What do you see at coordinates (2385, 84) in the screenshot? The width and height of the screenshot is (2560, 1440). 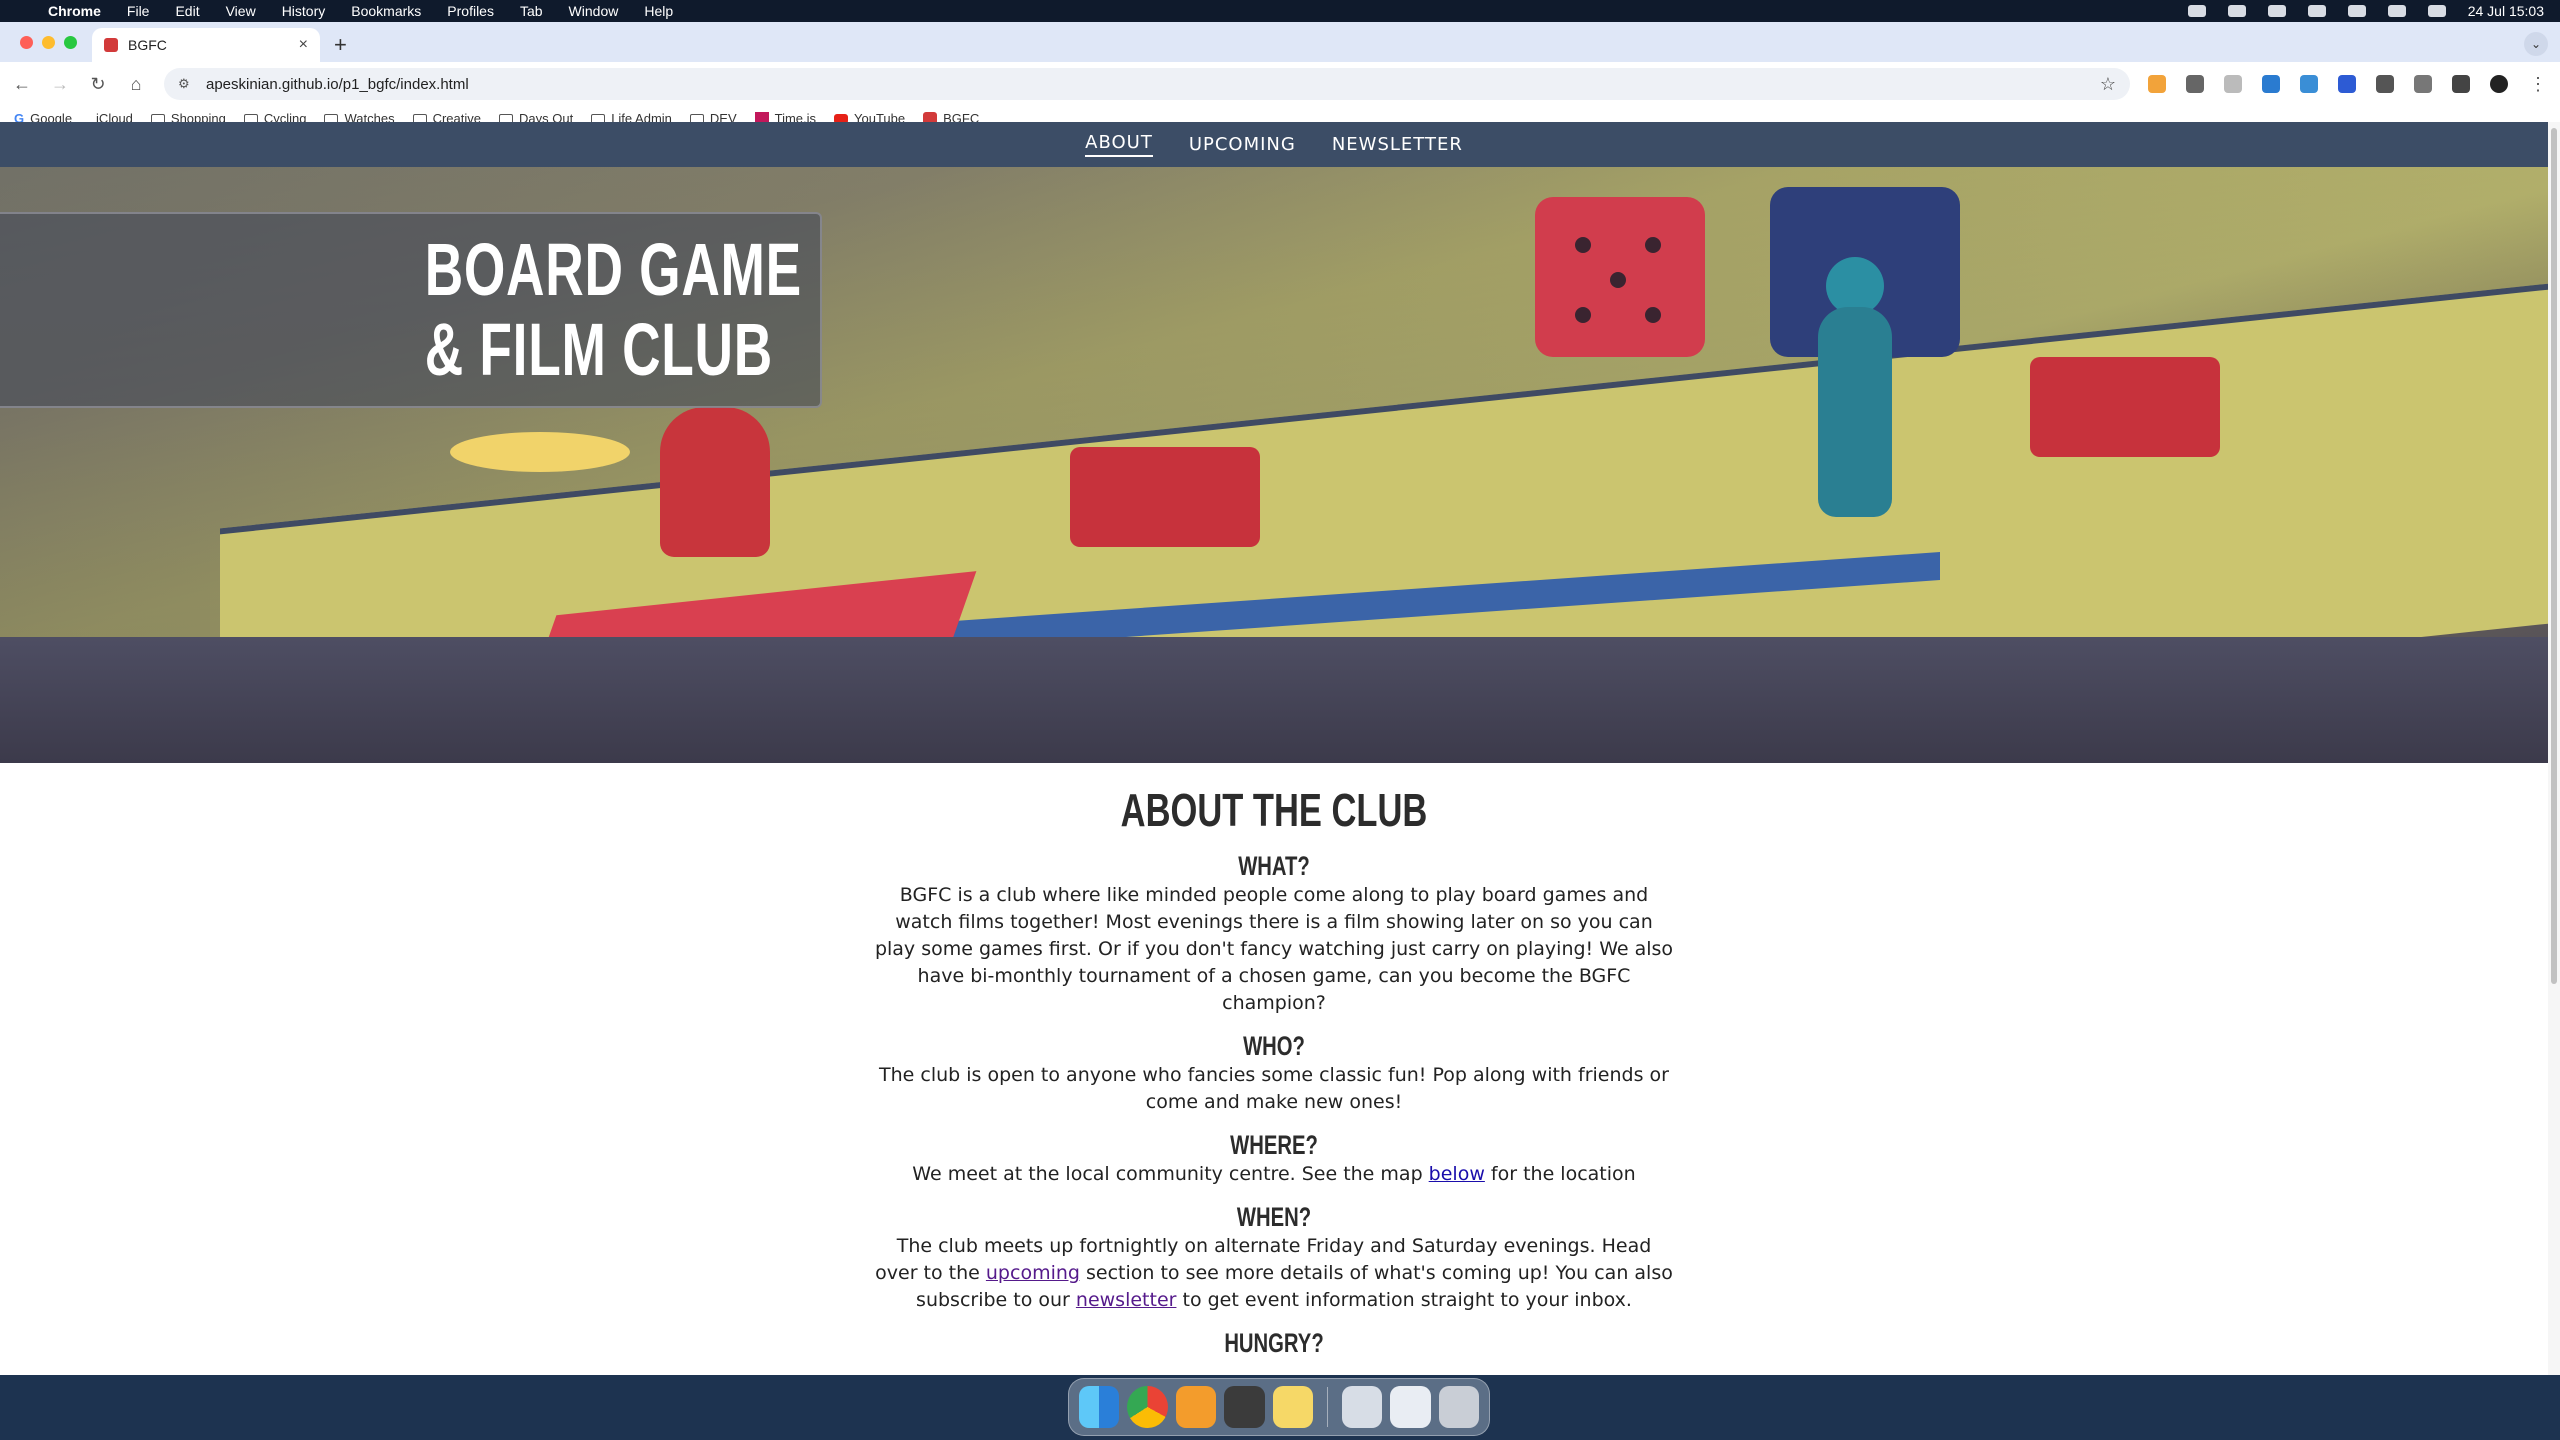 I see `extension-camera-icon` at bounding box center [2385, 84].